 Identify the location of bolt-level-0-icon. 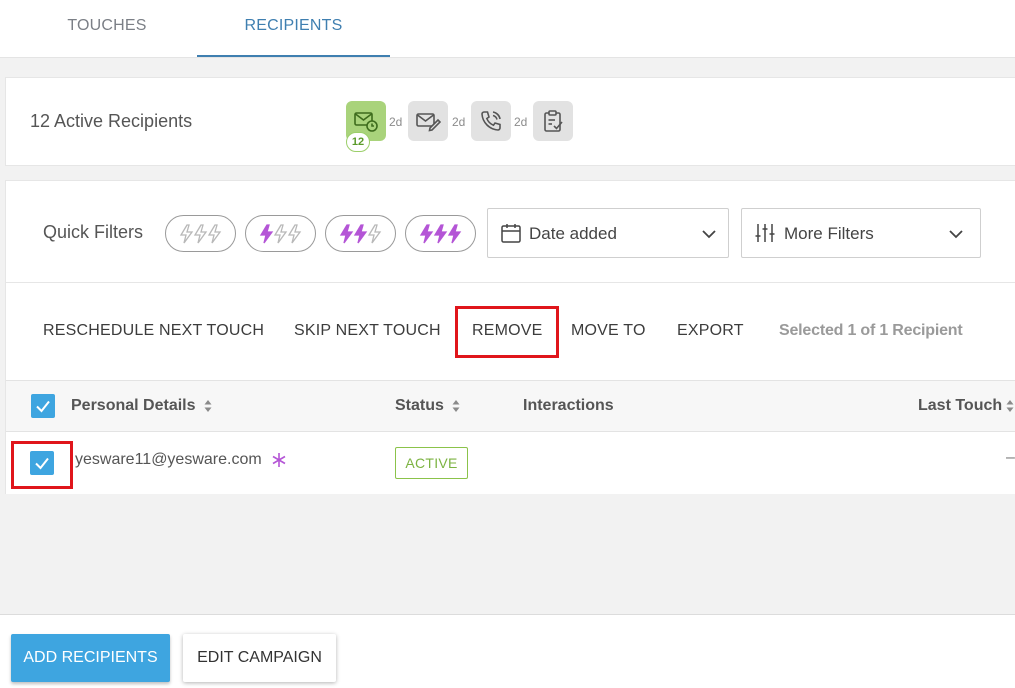
(200, 233).